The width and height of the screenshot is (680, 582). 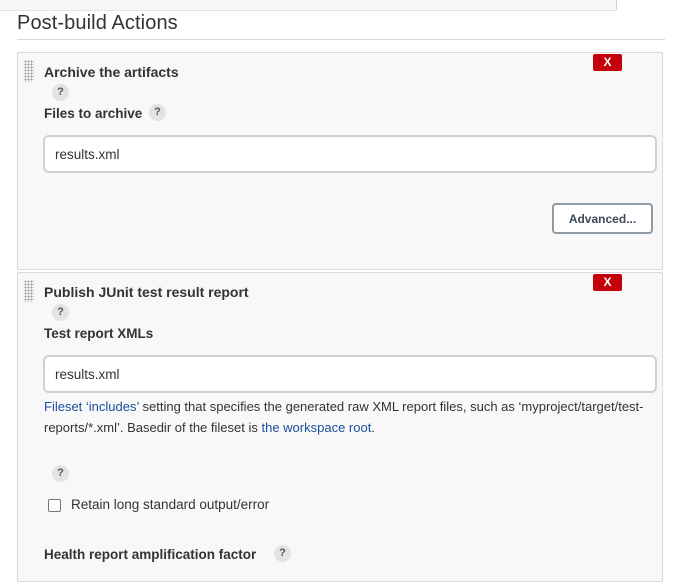 What do you see at coordinates (97, 23) in the screenshot?
I see `section-title: Post-build Actions` at bounding box center [97, 23].